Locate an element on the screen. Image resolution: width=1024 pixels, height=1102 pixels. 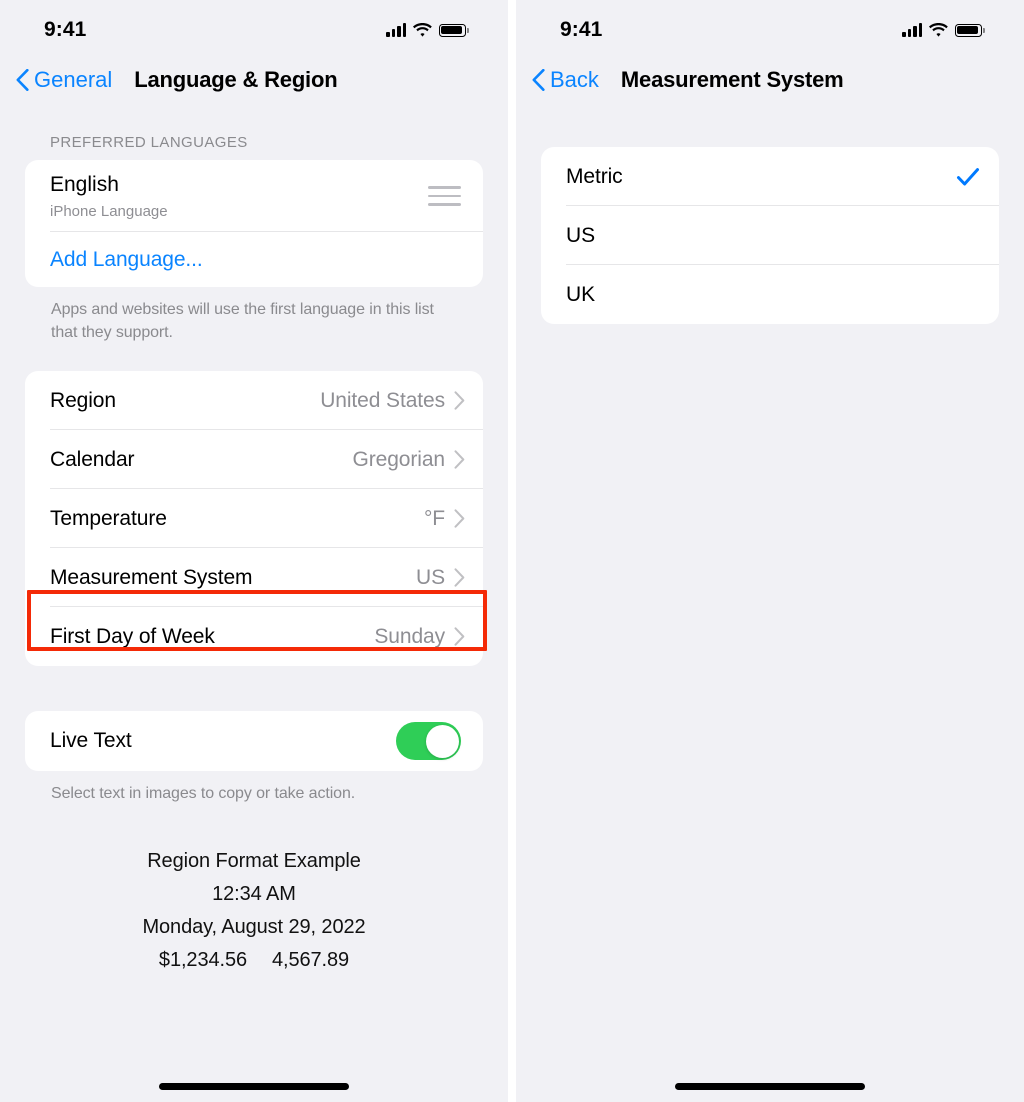
right-content: Metric US UK is located at coordinates (770, 235).